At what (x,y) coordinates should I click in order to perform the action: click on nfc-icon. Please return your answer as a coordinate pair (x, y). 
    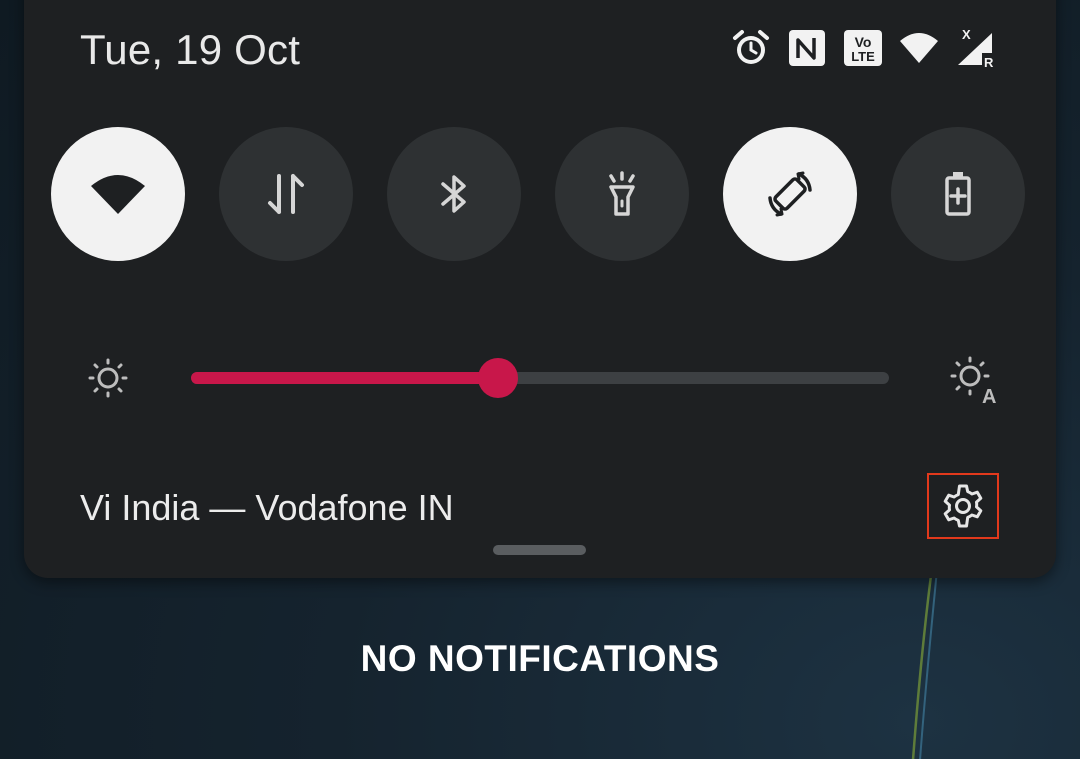
    Looking at the image, I should click on (807, 48).